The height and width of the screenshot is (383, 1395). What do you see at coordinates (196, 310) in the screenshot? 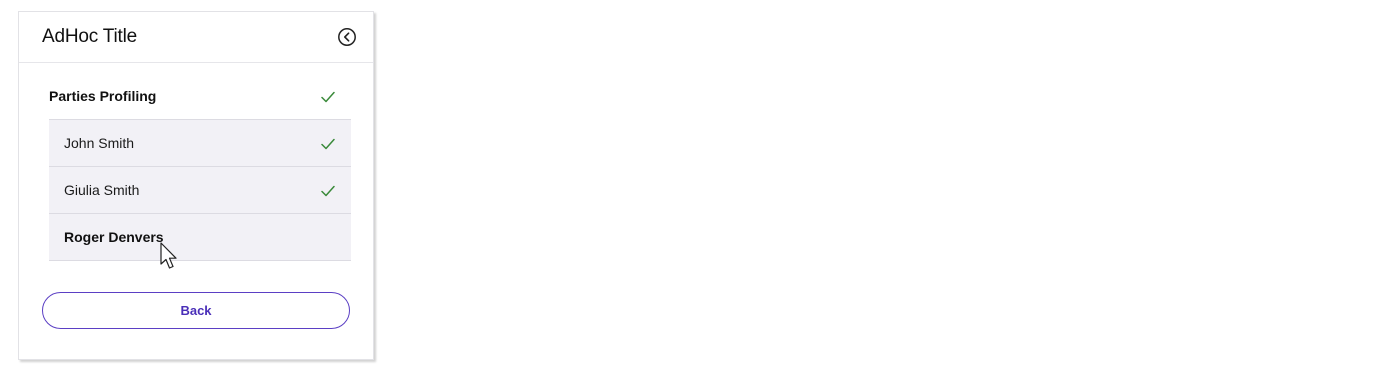
I see `back-button: Back` at bounding box center [196, 310].